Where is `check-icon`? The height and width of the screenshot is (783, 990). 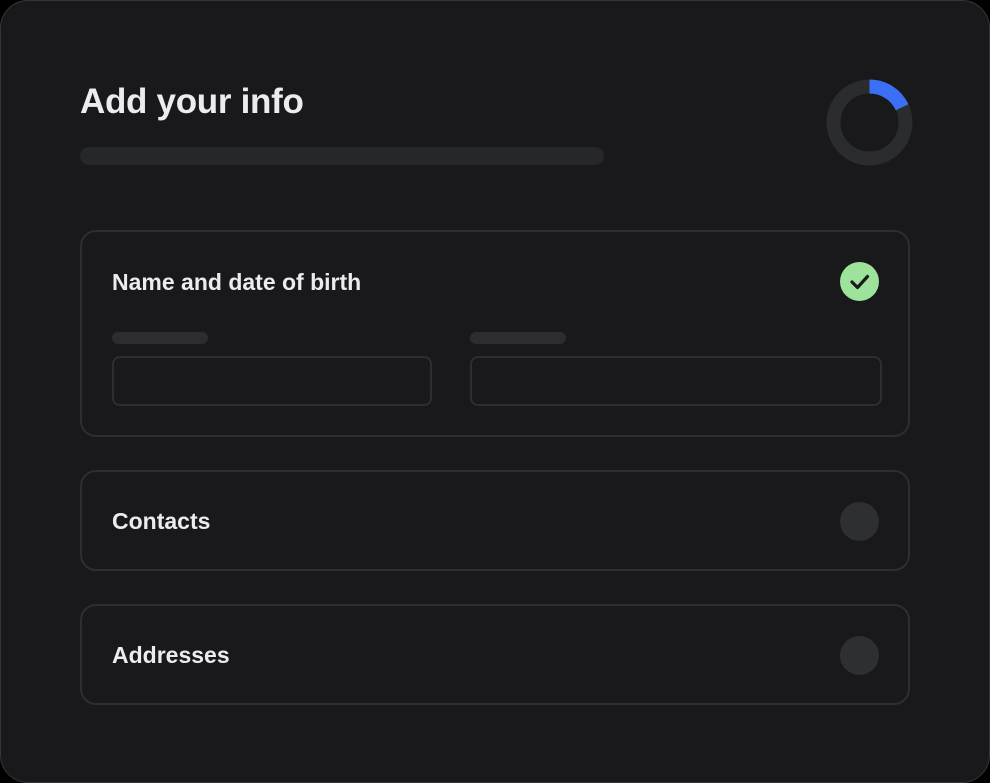
check-icon is located at coordinates (860, 282).